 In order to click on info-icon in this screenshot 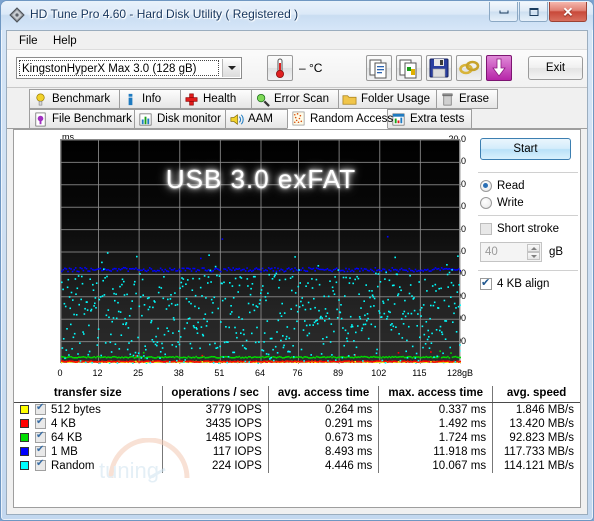, I will do `click(130, 99)`.